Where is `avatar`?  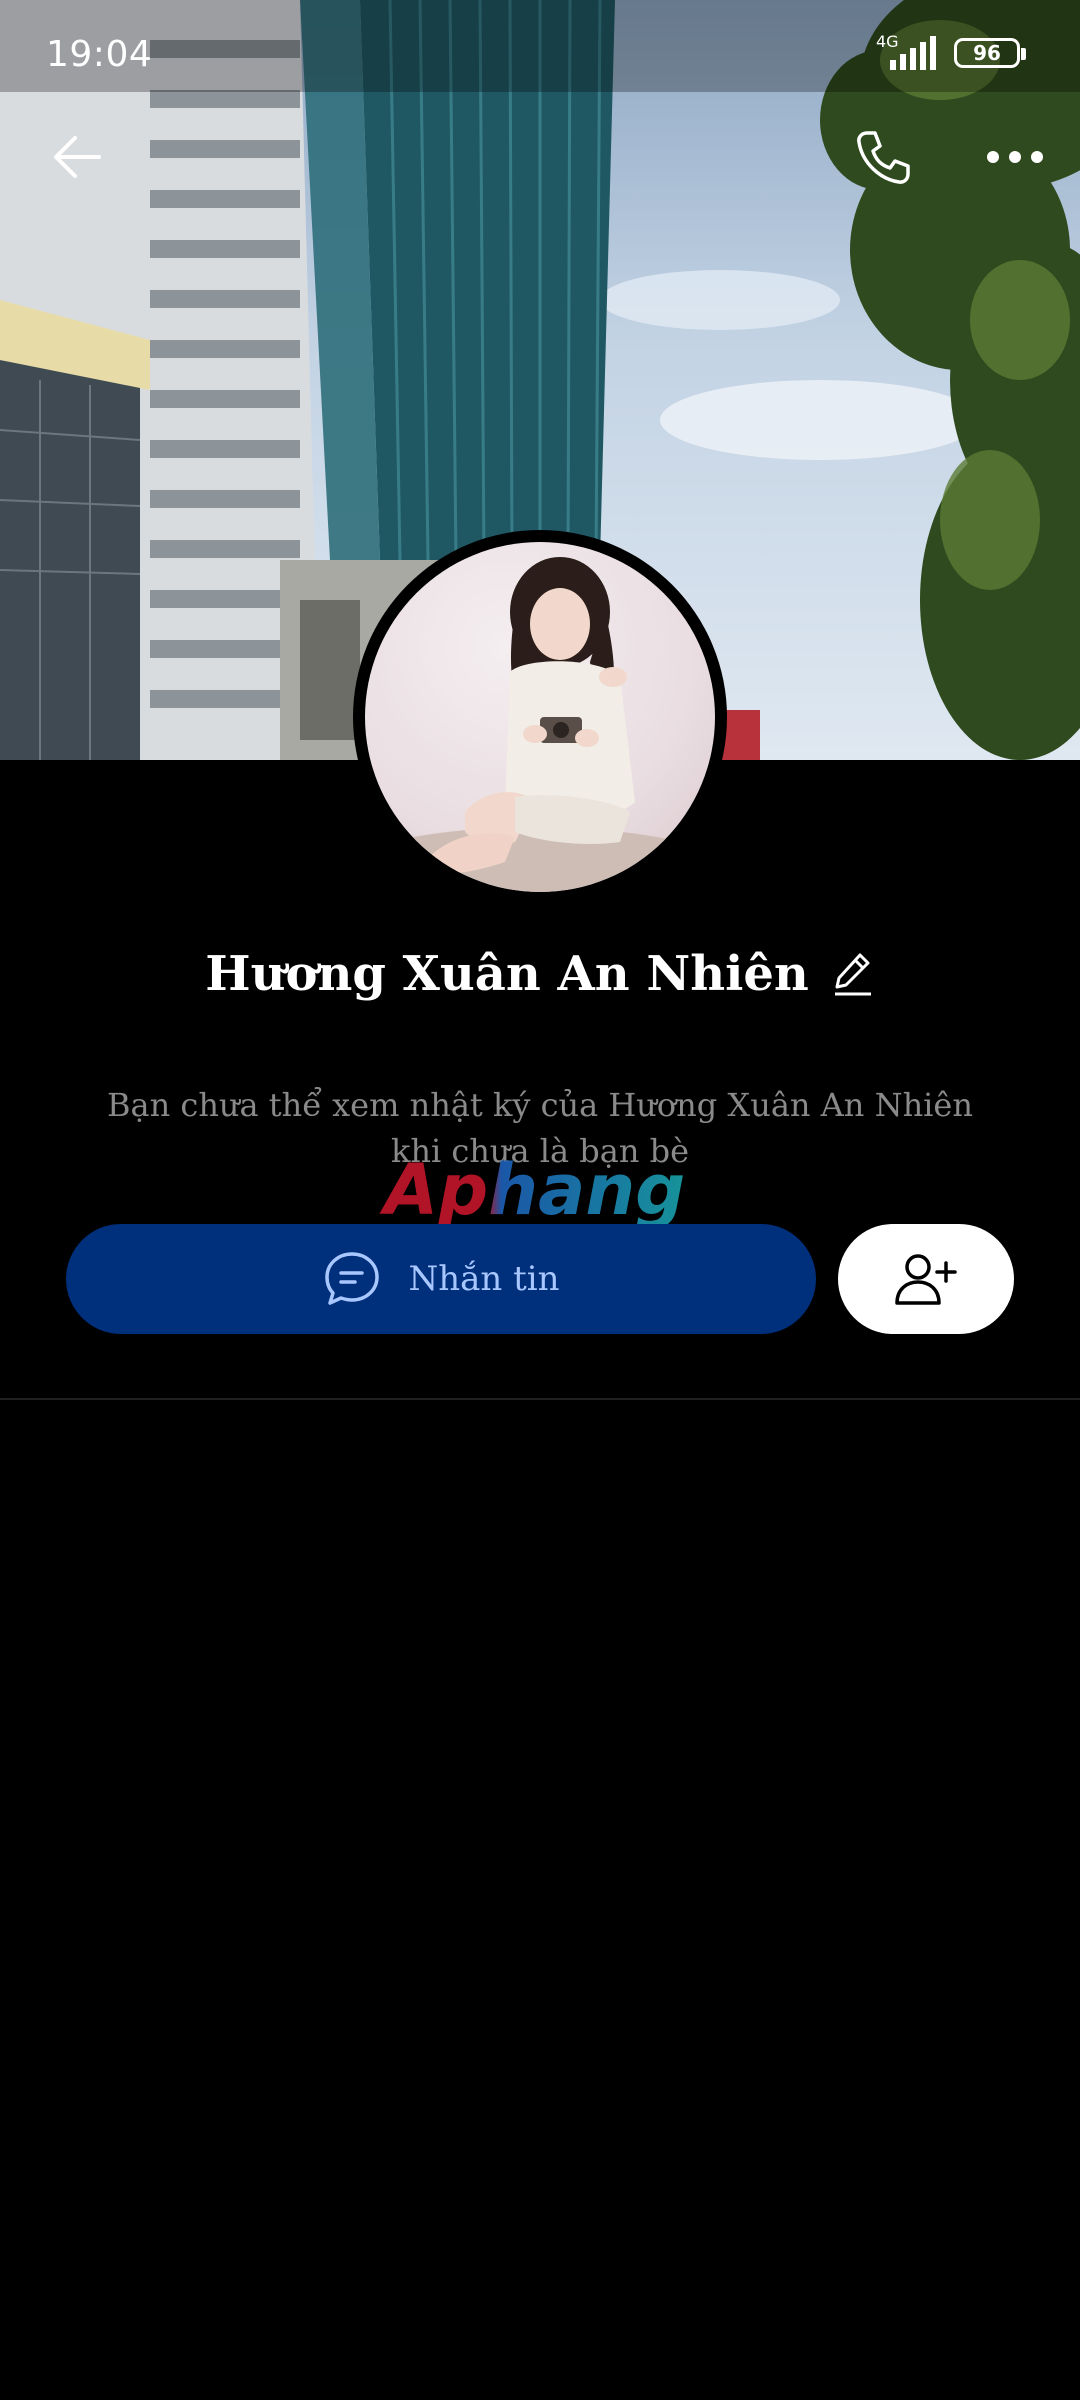 avatar is located at coordinates (540, 717).